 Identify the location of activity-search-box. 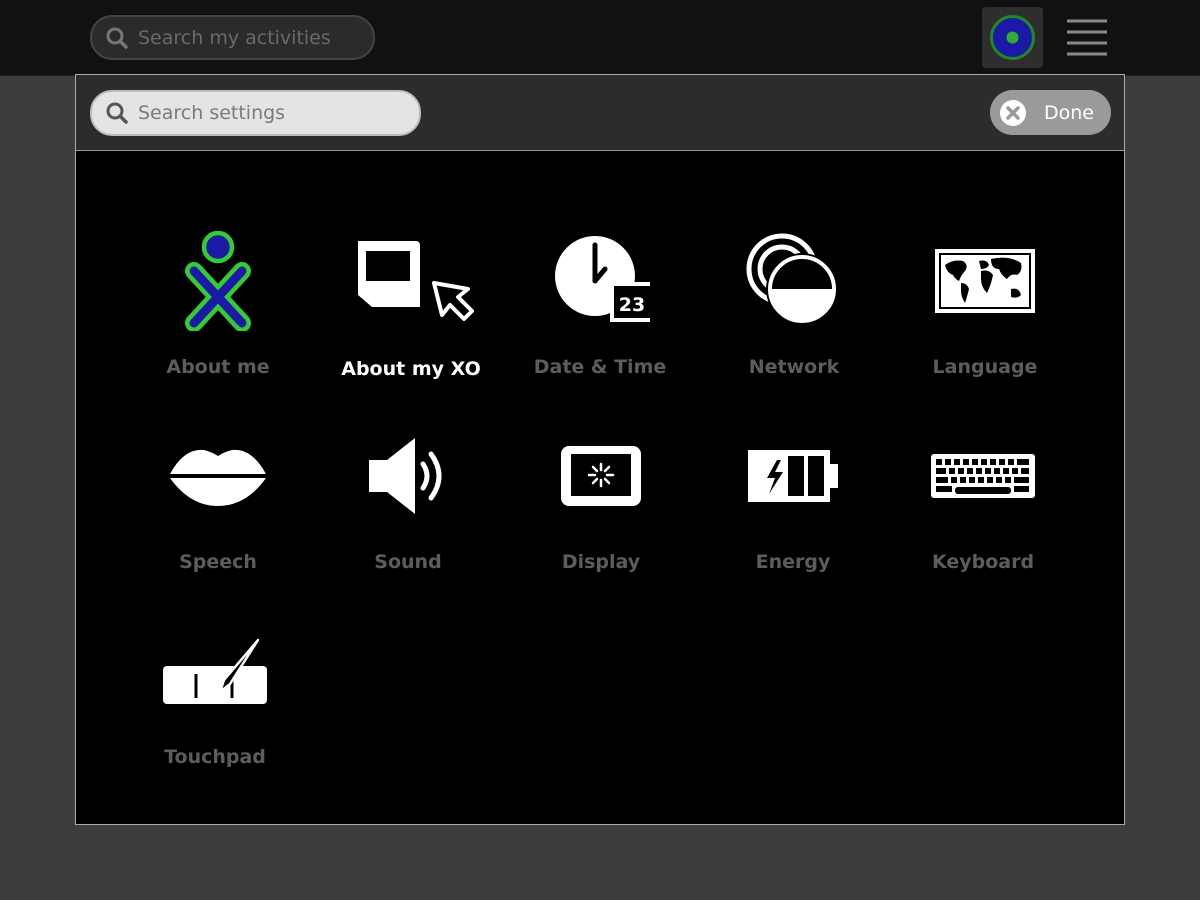
(232, 37).